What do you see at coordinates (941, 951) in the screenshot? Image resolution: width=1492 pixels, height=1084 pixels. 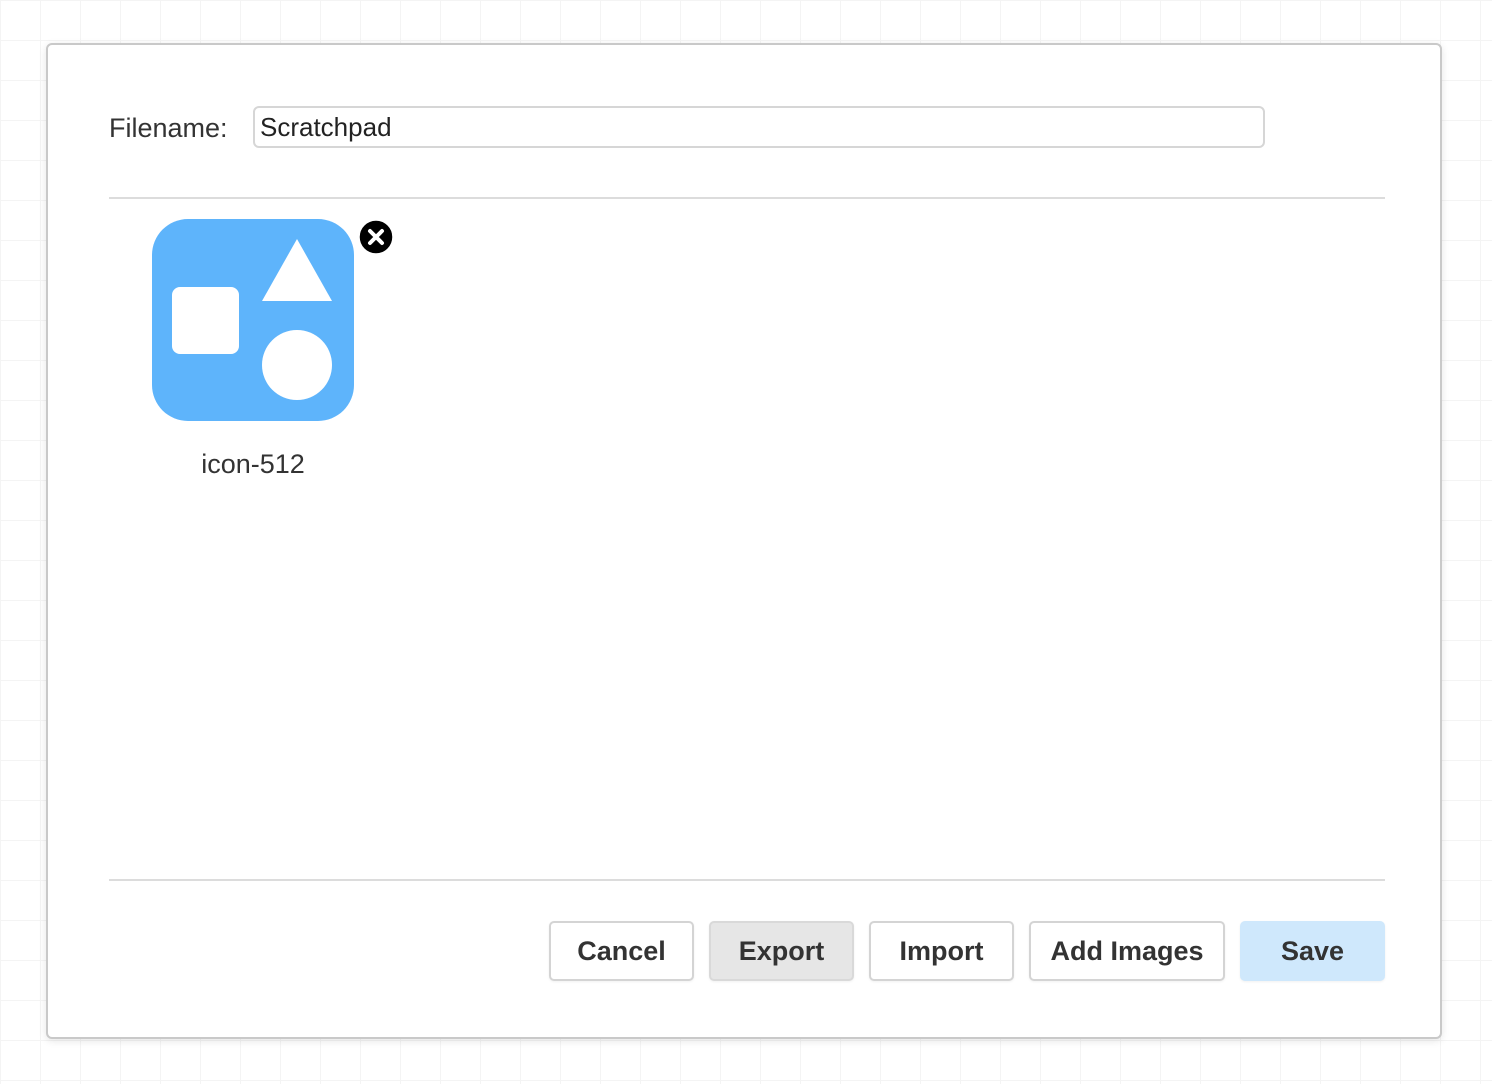 I see `import-button: Import` at bounding box center [941, 951].